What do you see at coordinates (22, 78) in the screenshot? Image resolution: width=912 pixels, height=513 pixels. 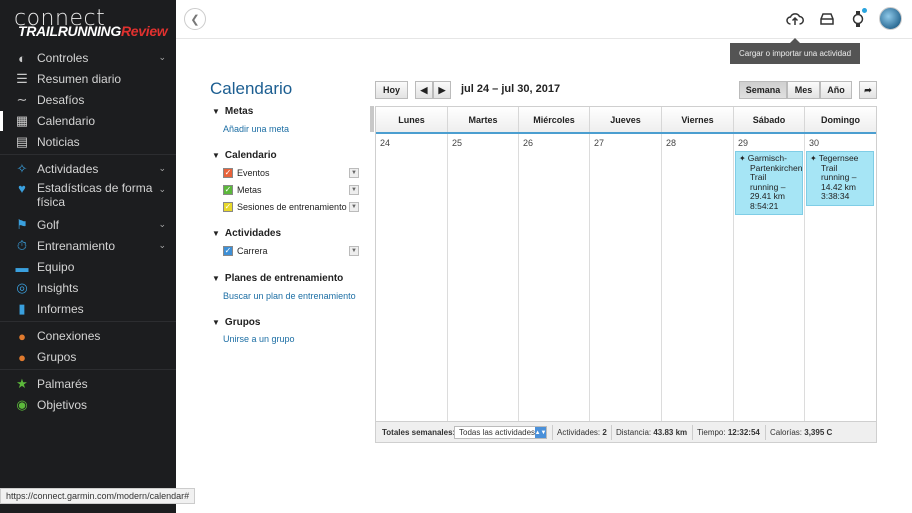 I see `layers-icon: ☰` at bounding box center [22, 78].